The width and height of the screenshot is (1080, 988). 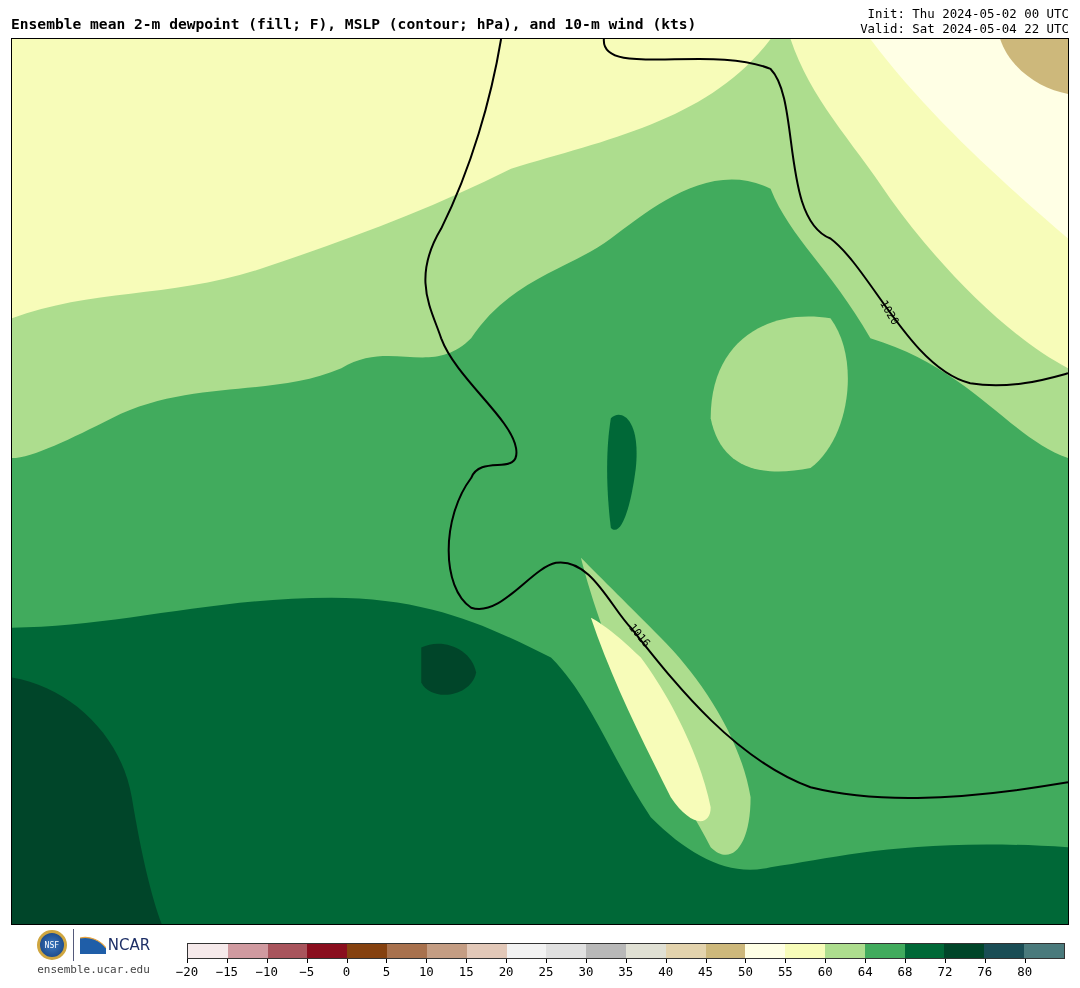 I want to click on swoosh-icon, so click(x=92, y=945).